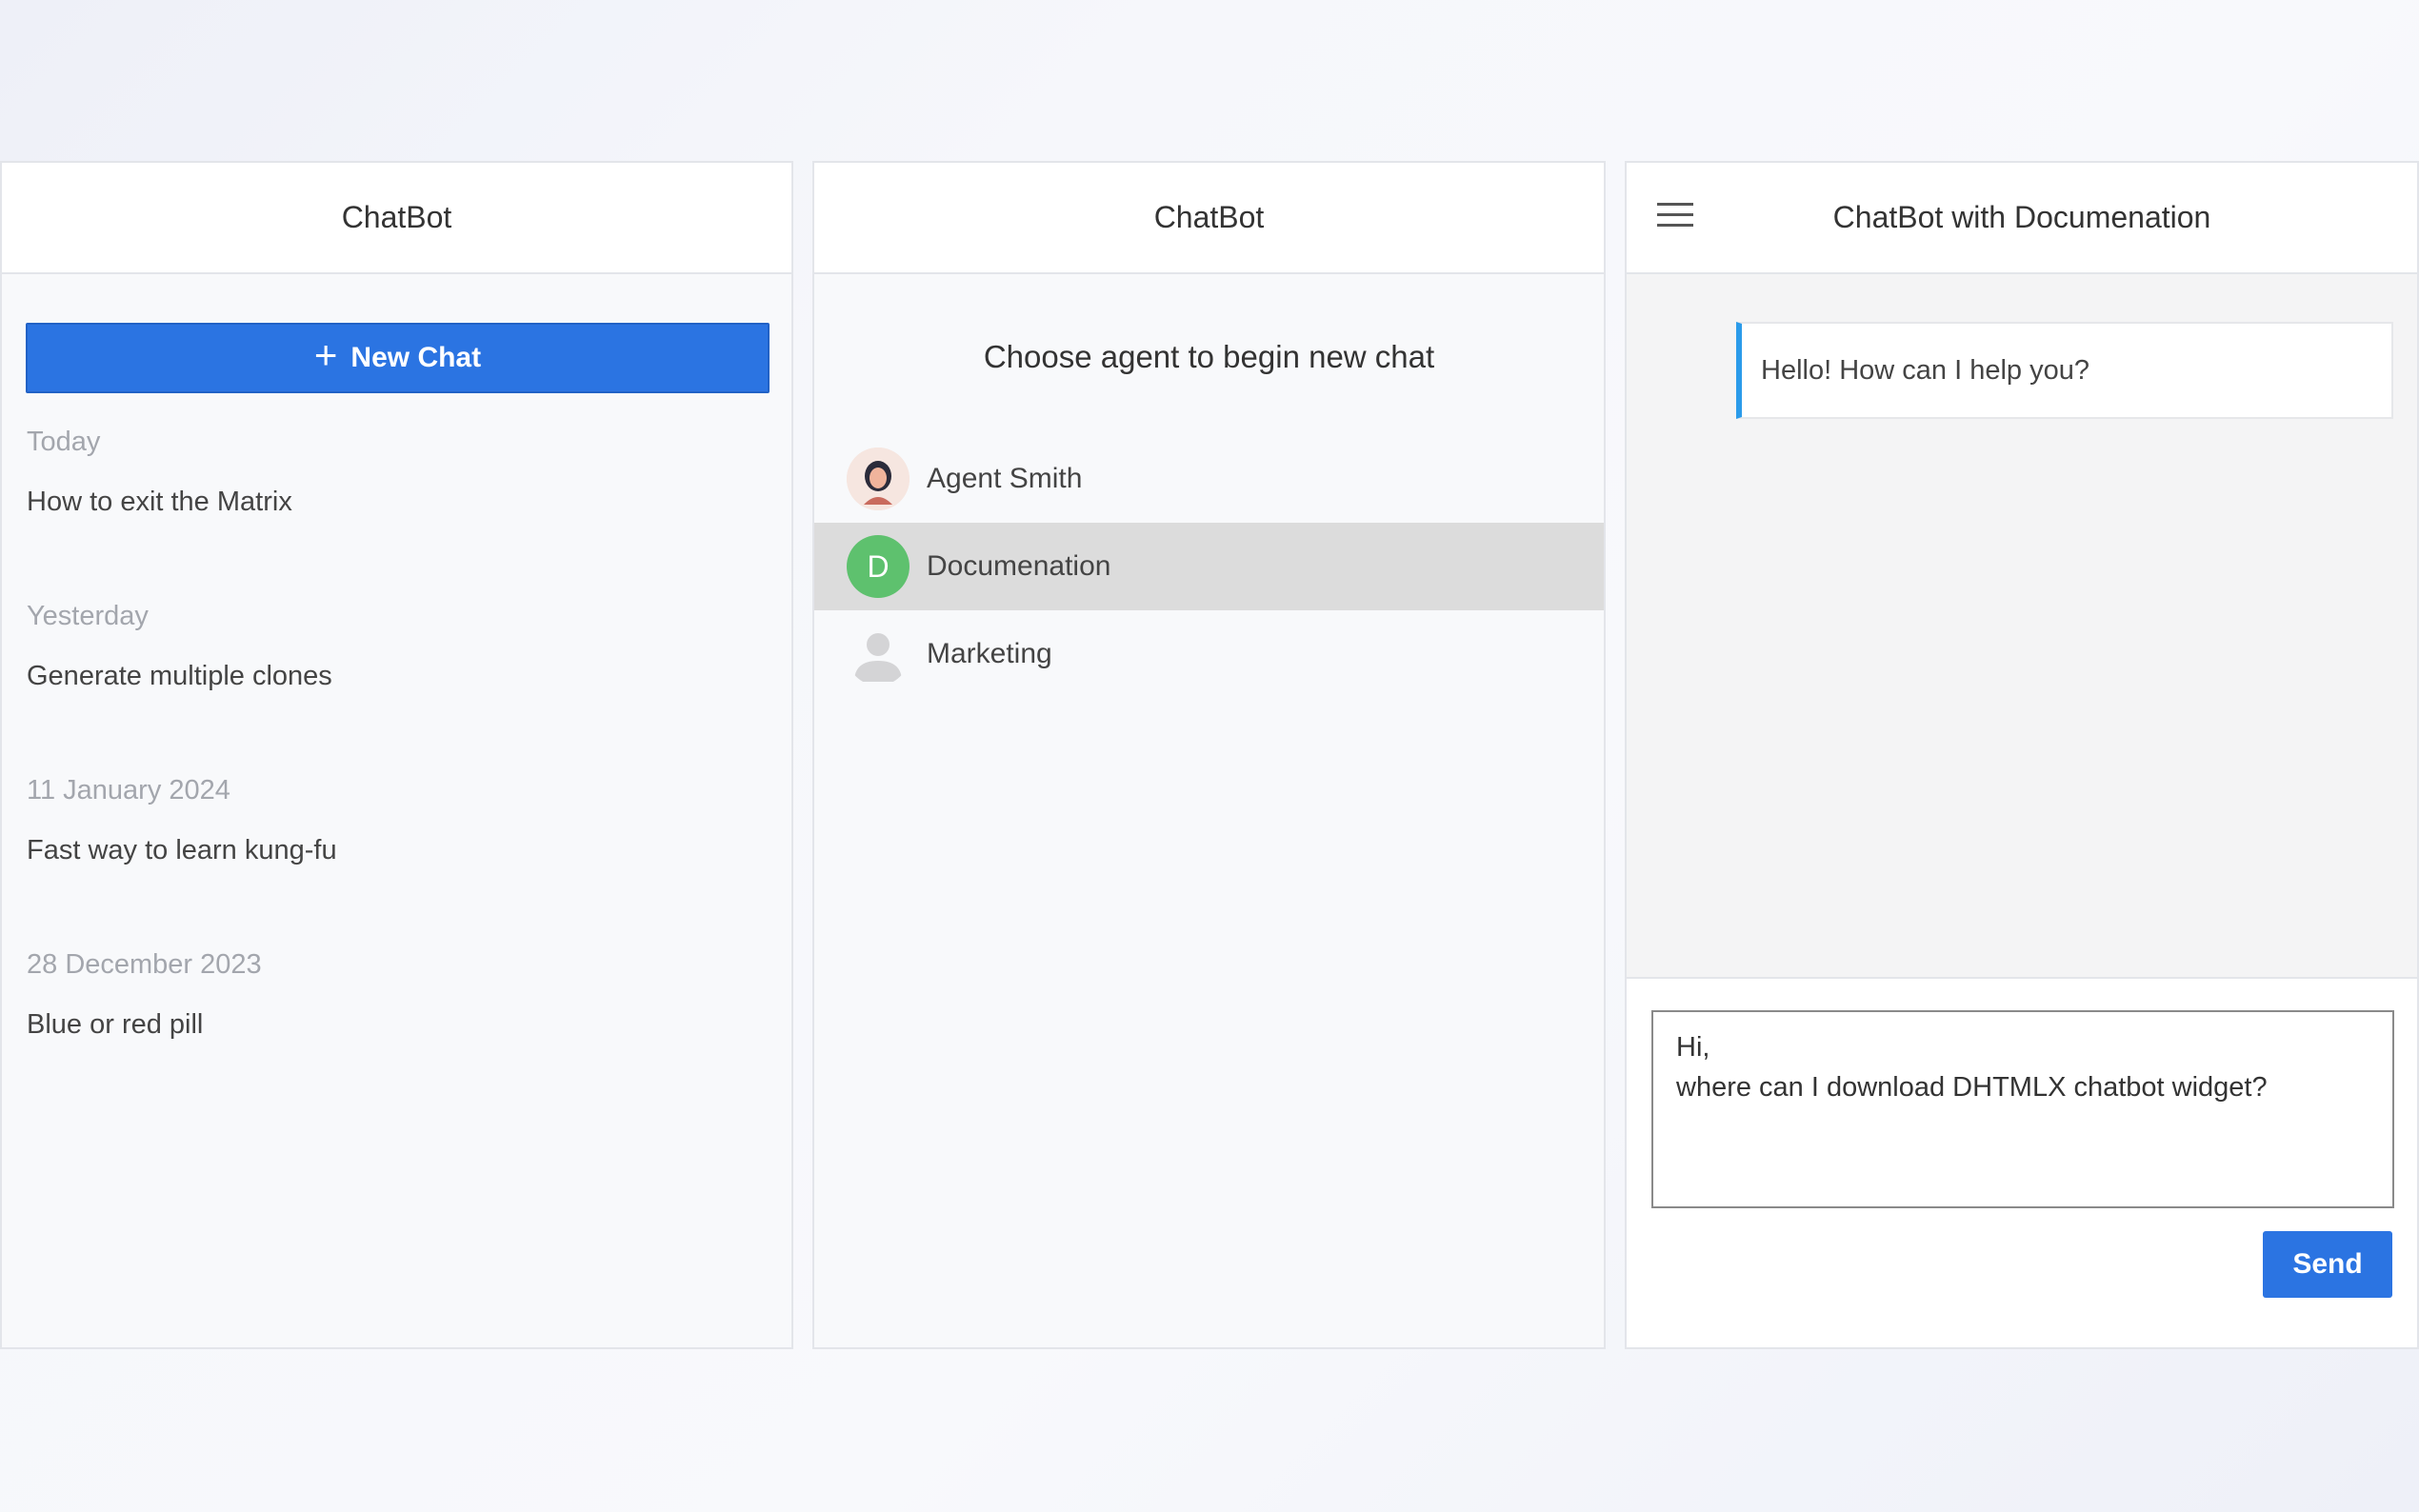  I want to click on agent-item-documenation: D Documenation, so click(1209, 566).